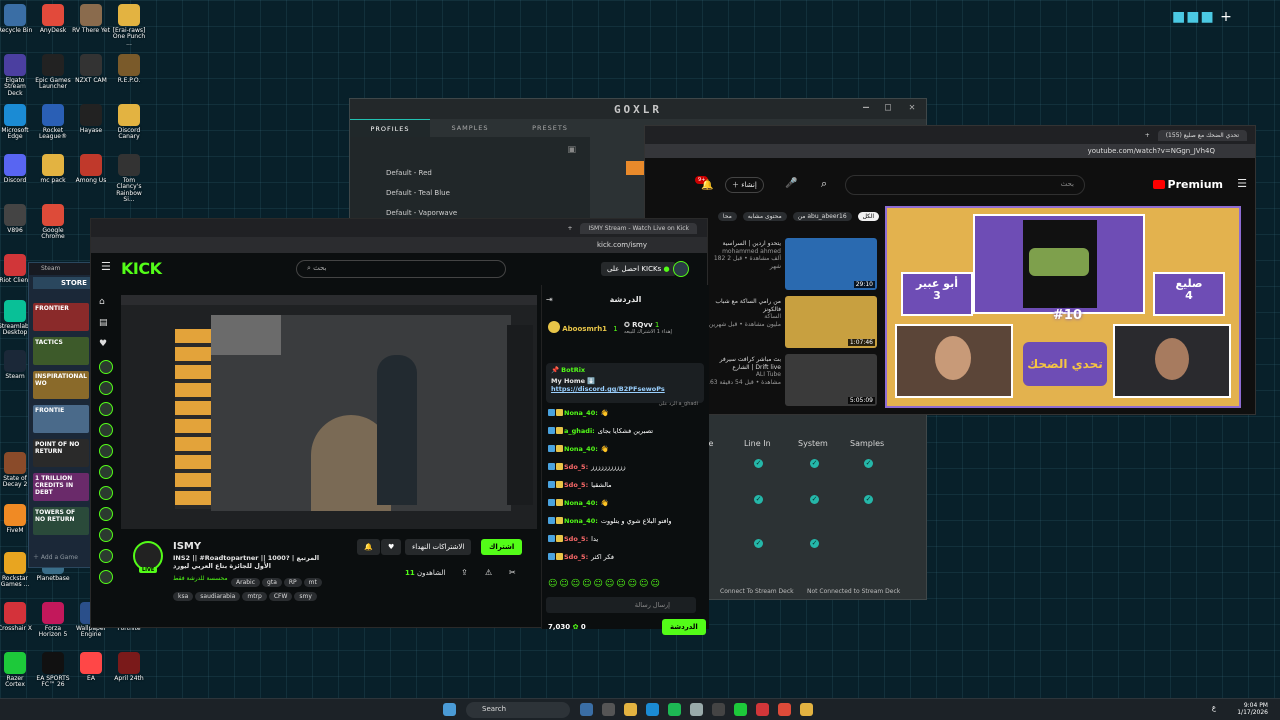 The width and height of the screenshot is (1280, 720). What do you see at coordinates (391, 547) in the screenshot?
I see `like-button: ♥` at bounding box center [391, 547].